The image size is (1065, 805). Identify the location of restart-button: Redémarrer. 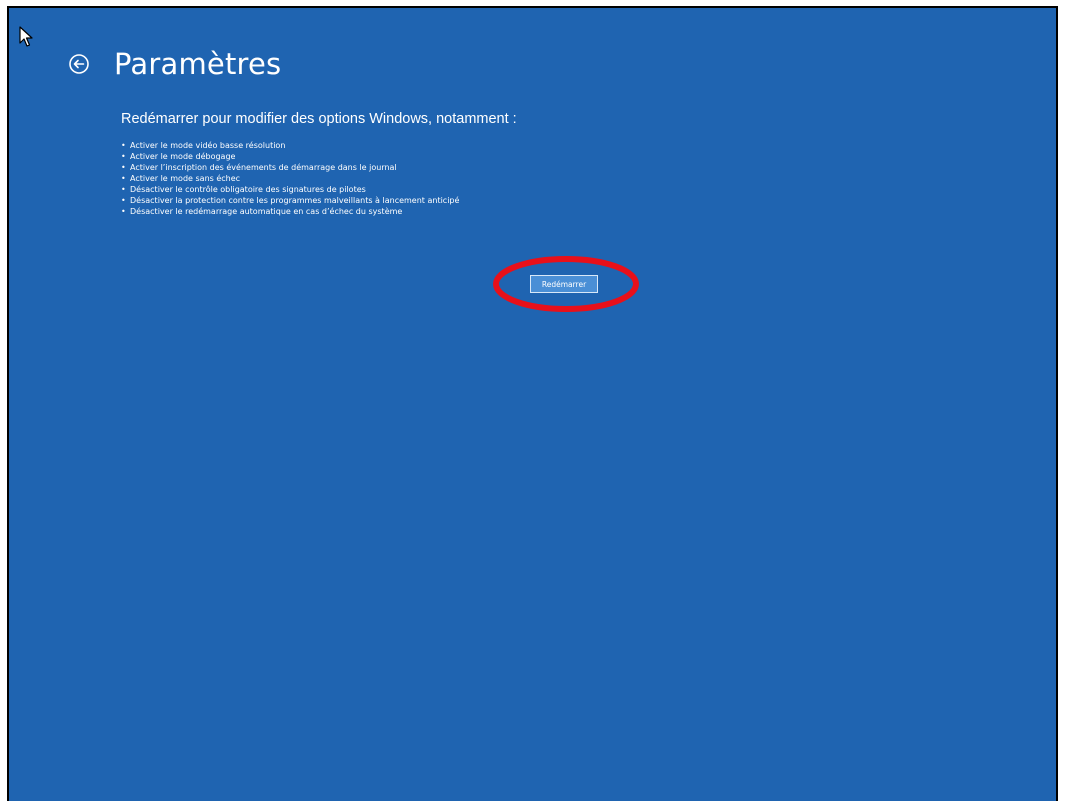
(564, 284).